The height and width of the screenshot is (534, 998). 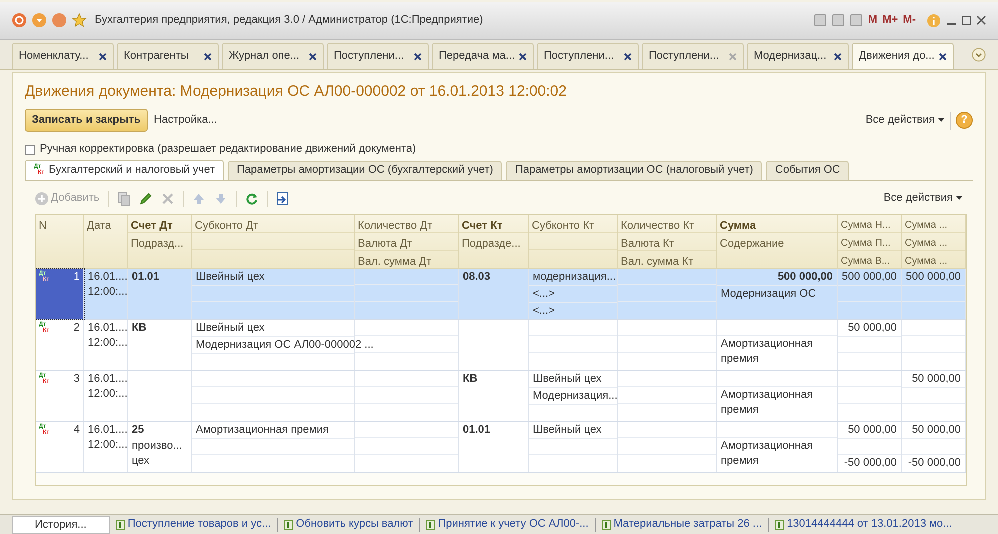 I want to click on column-header: Счет Дт, so click(x=159, y=223).